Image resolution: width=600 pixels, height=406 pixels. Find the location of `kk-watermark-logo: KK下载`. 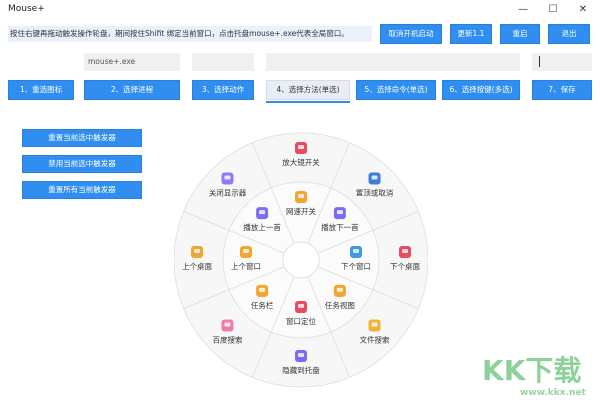

kk-watermark-logo: KK下载 is located at coordinates (531, 370).